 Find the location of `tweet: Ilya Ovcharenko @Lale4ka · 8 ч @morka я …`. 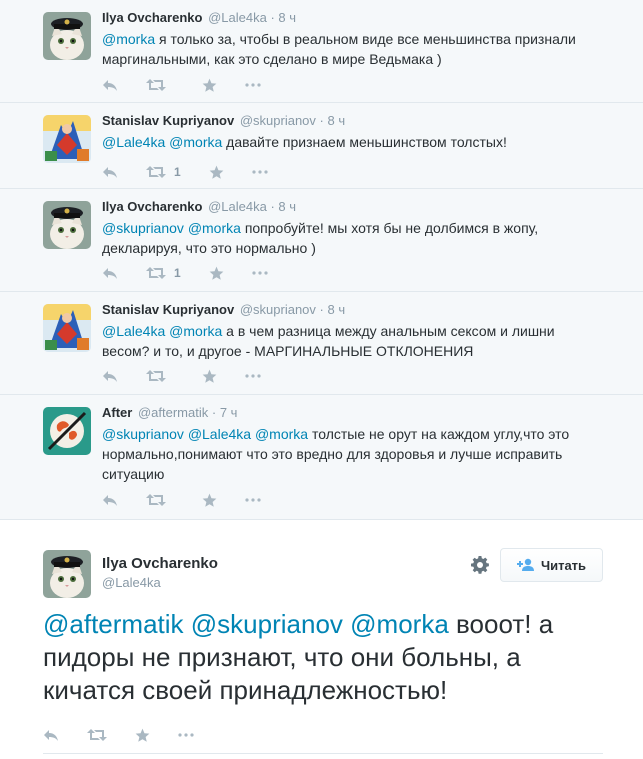

tweet: Ilya Ovcharenko @Lale4ka · 8 ч @morka я … is located at coordinates (321, 51).